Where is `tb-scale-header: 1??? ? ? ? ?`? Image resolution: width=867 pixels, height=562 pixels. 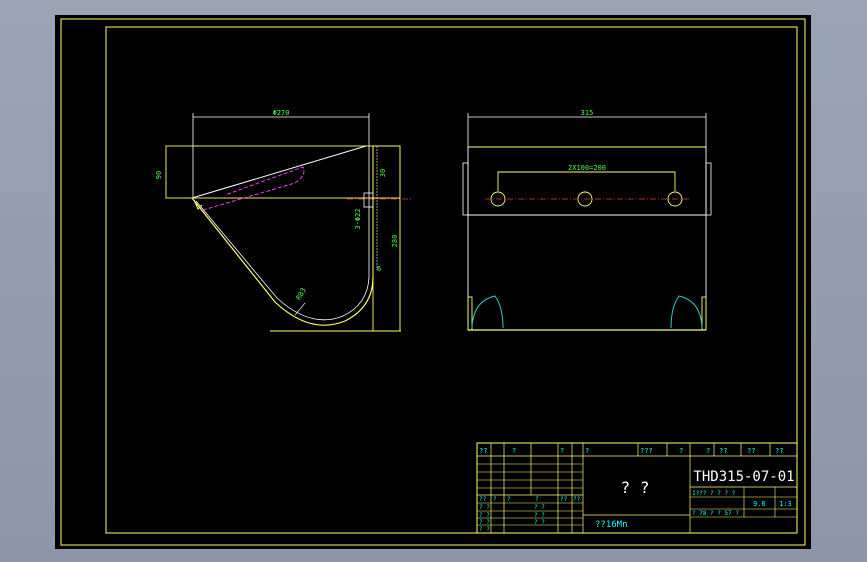 tb-scale-header: 1??? ? ? ? ? is located at coordinates (714, 493).